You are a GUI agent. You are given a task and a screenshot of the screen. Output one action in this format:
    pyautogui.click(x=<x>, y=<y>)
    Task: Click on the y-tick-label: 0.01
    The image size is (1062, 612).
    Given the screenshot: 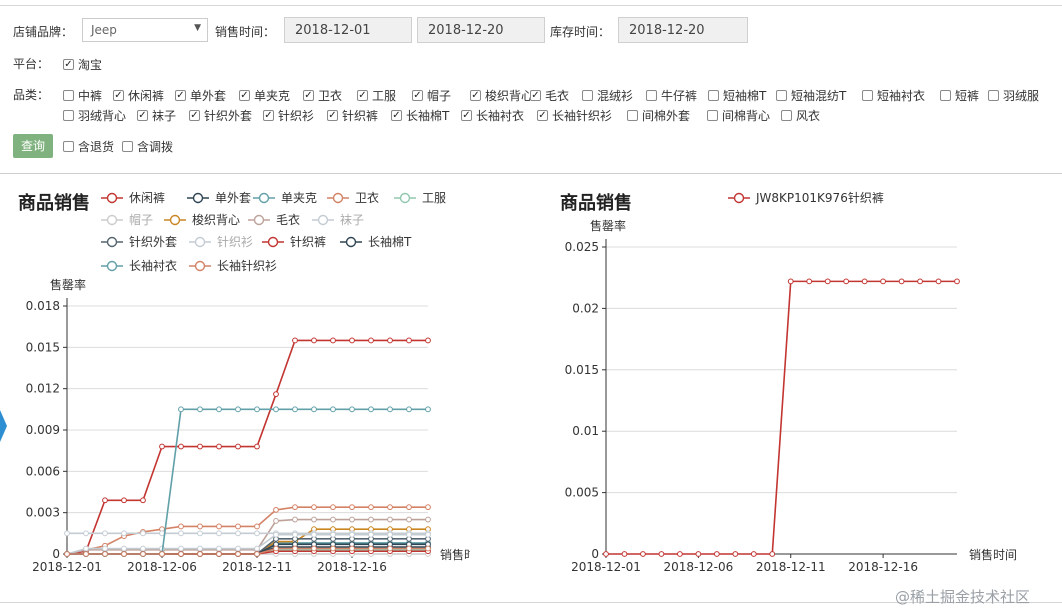 What is the action you would take?
    pyautogui.click(x=585, y=431)
    